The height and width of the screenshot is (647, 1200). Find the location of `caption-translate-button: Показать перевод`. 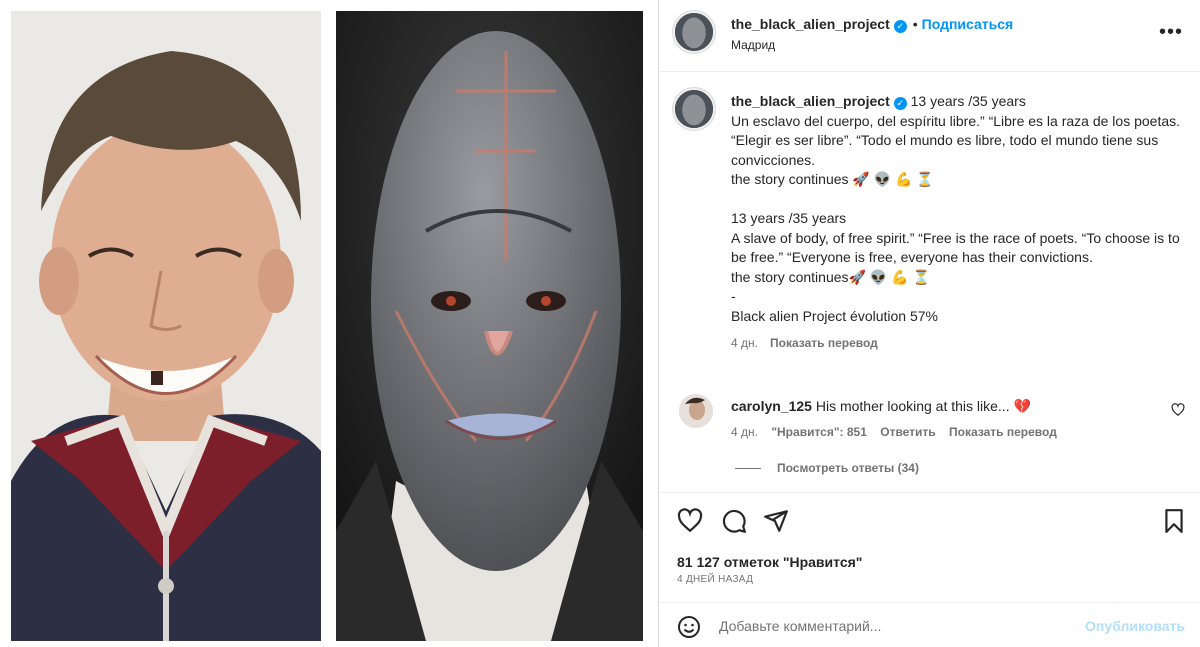

caption-translate-button: Показать перевод is located at coordinates (824, 343).